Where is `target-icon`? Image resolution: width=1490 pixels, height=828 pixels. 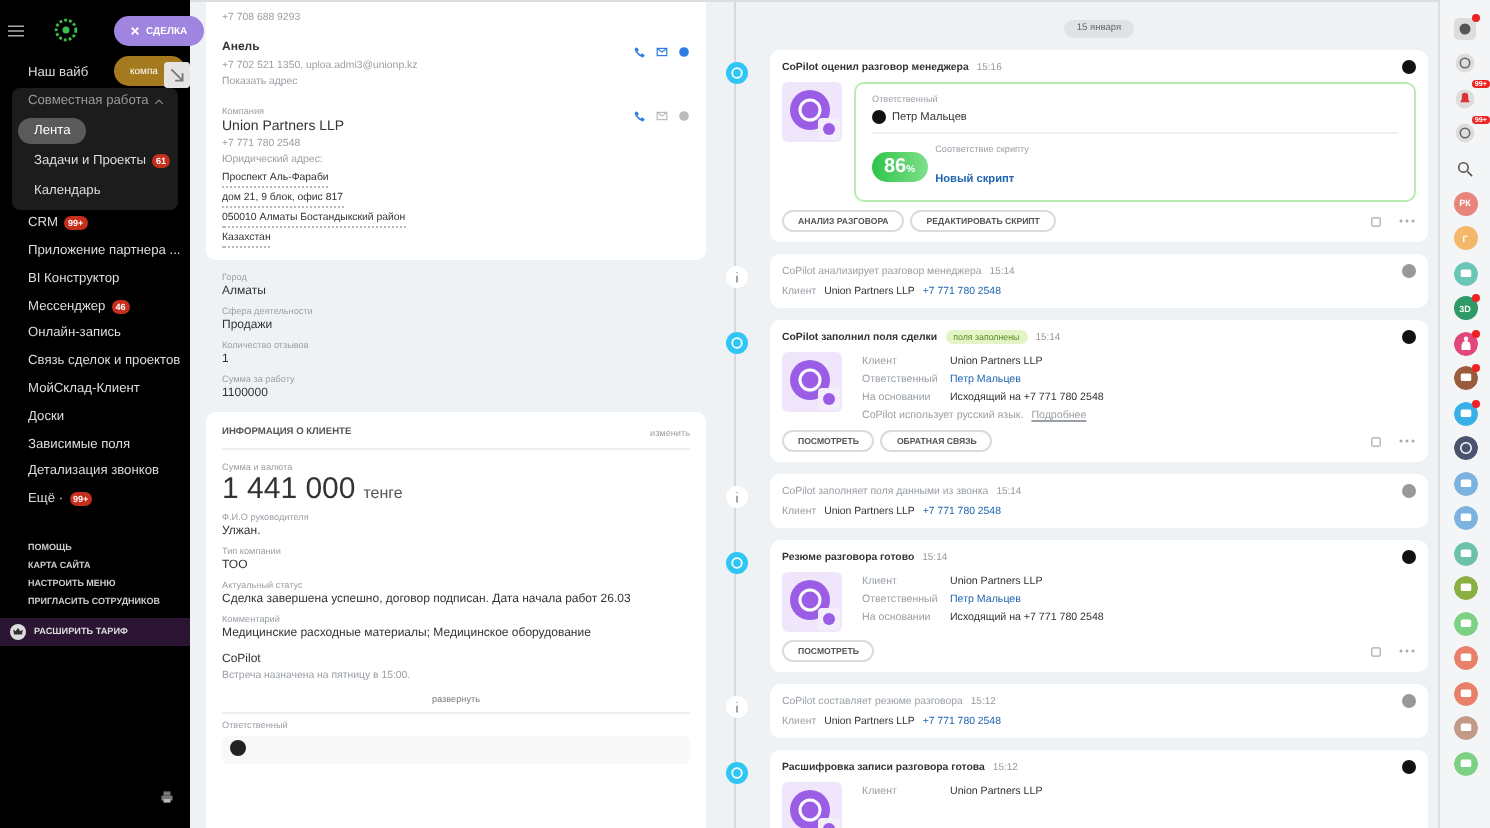
target-icon is located at coordinates (1465, 63).